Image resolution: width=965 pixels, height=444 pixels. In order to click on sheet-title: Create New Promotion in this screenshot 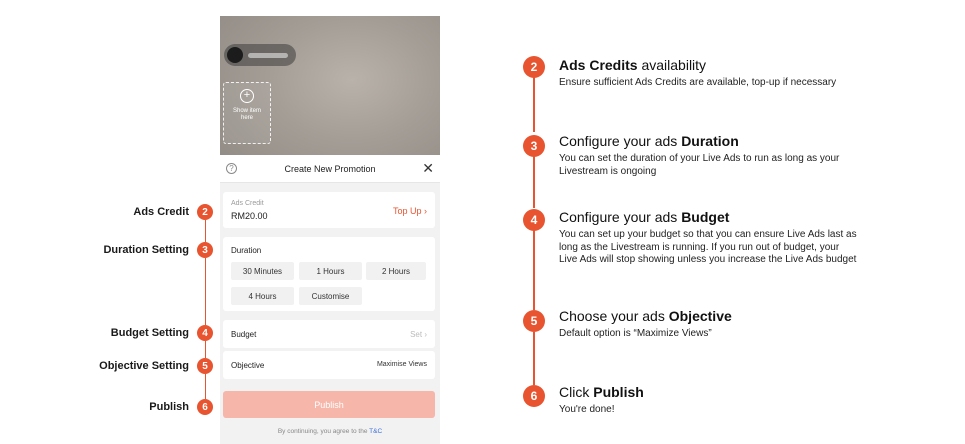, I will do `click(330, 168)`.